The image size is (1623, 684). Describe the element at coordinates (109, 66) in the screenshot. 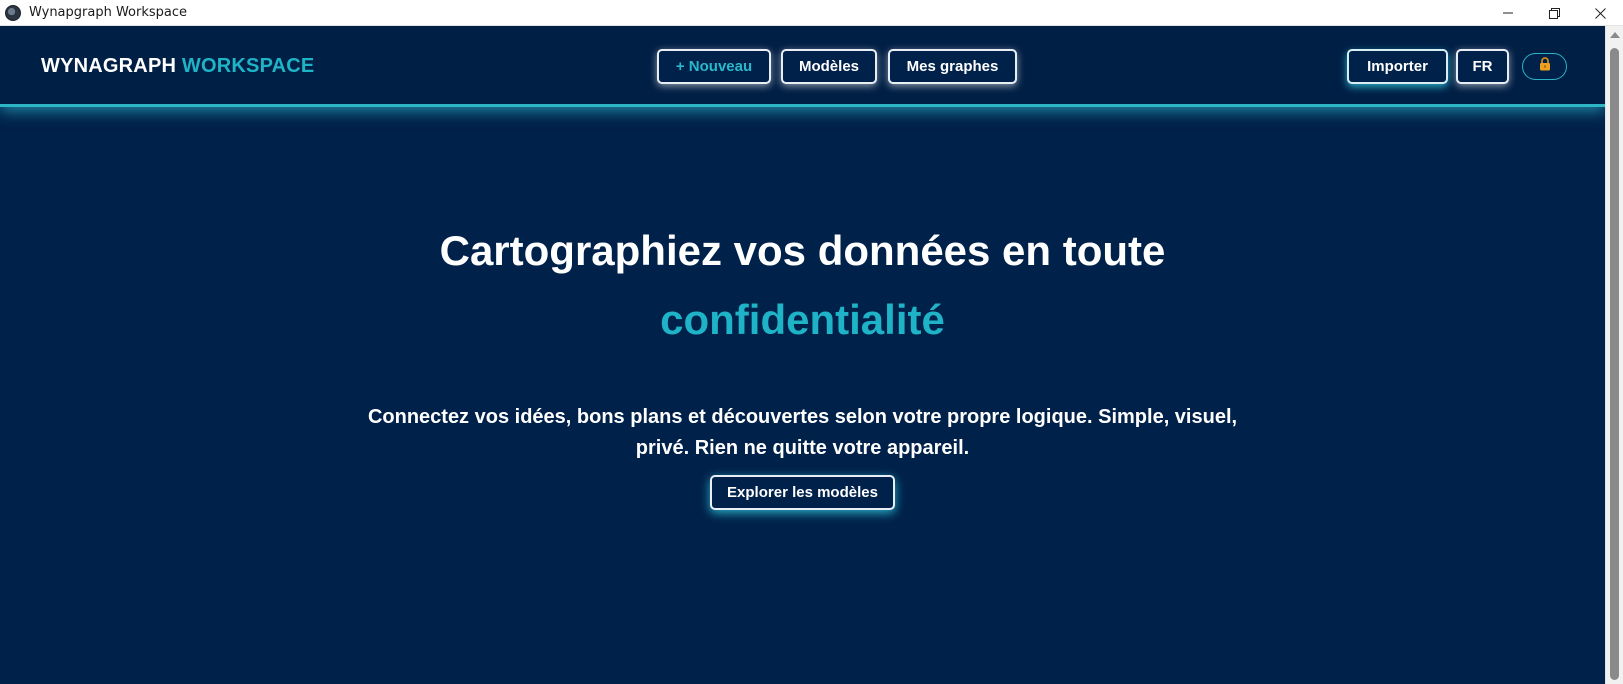

I see `logo-main-text: WYNAGRAPH` at that location.